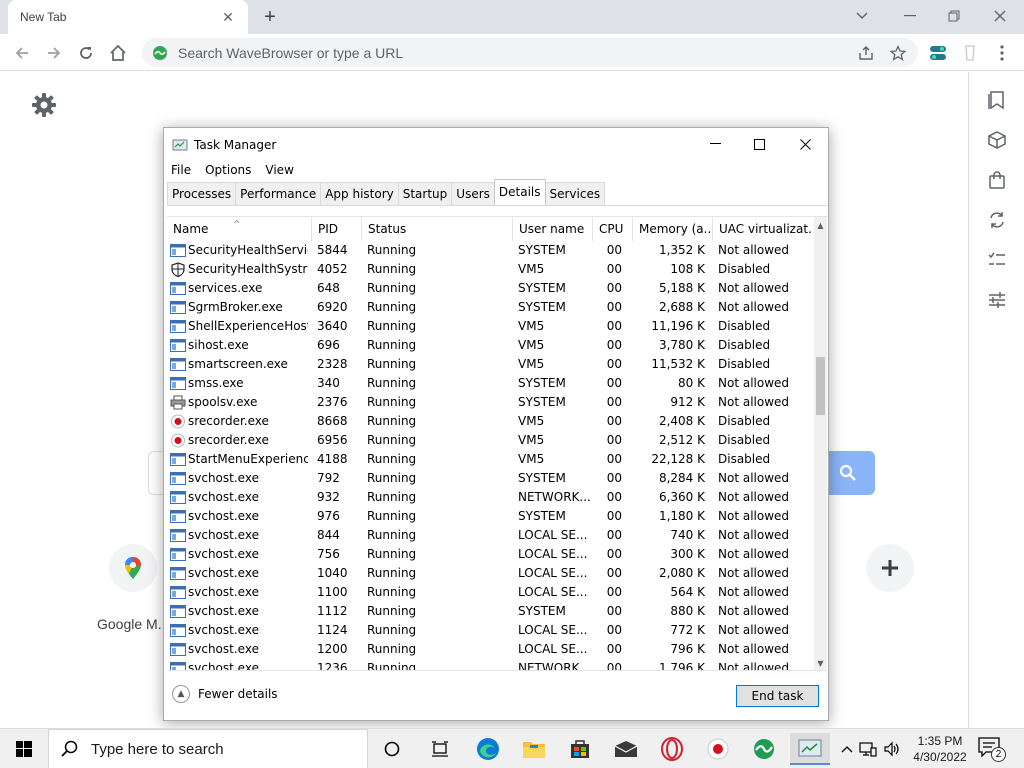 The width and height of the screenshot is (1024, 768). I want to click on customize-gear-icon, so click(44, 105).